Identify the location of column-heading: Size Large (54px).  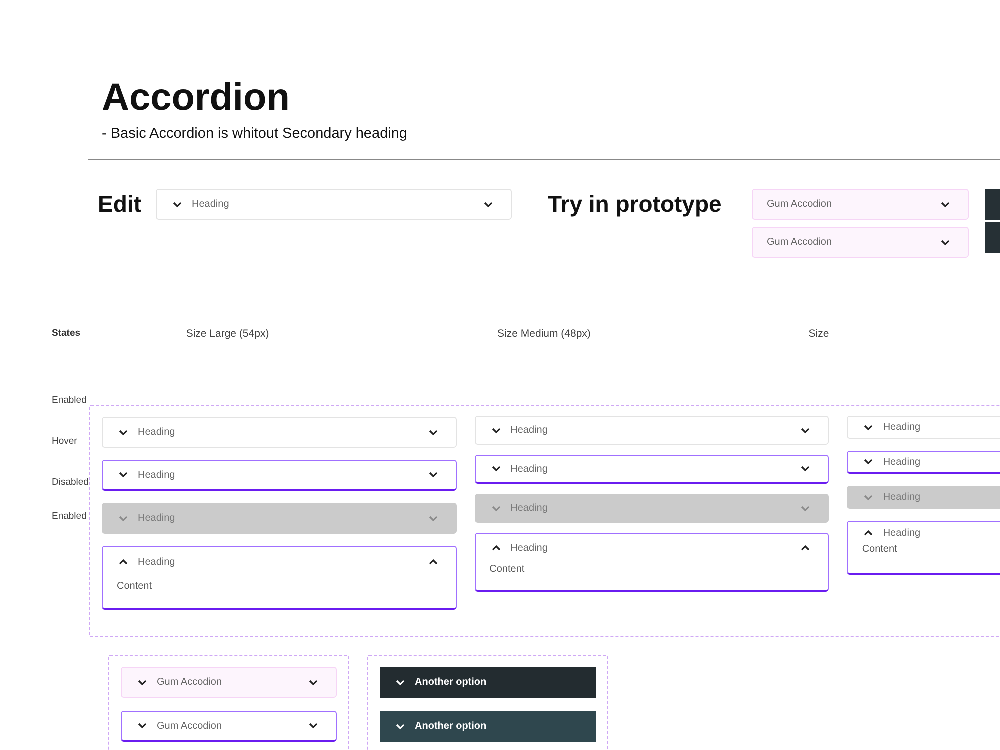
(228, 334).